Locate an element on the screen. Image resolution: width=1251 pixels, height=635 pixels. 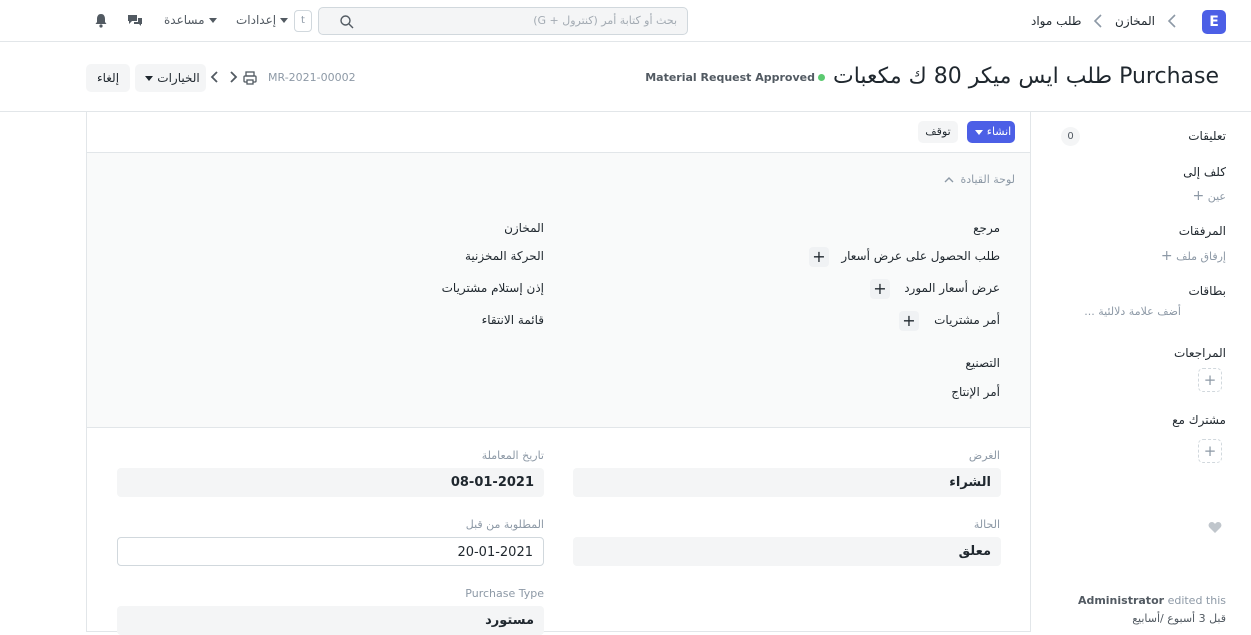
document-name: MR-2021-00002 is located at coordinates (312, 77).